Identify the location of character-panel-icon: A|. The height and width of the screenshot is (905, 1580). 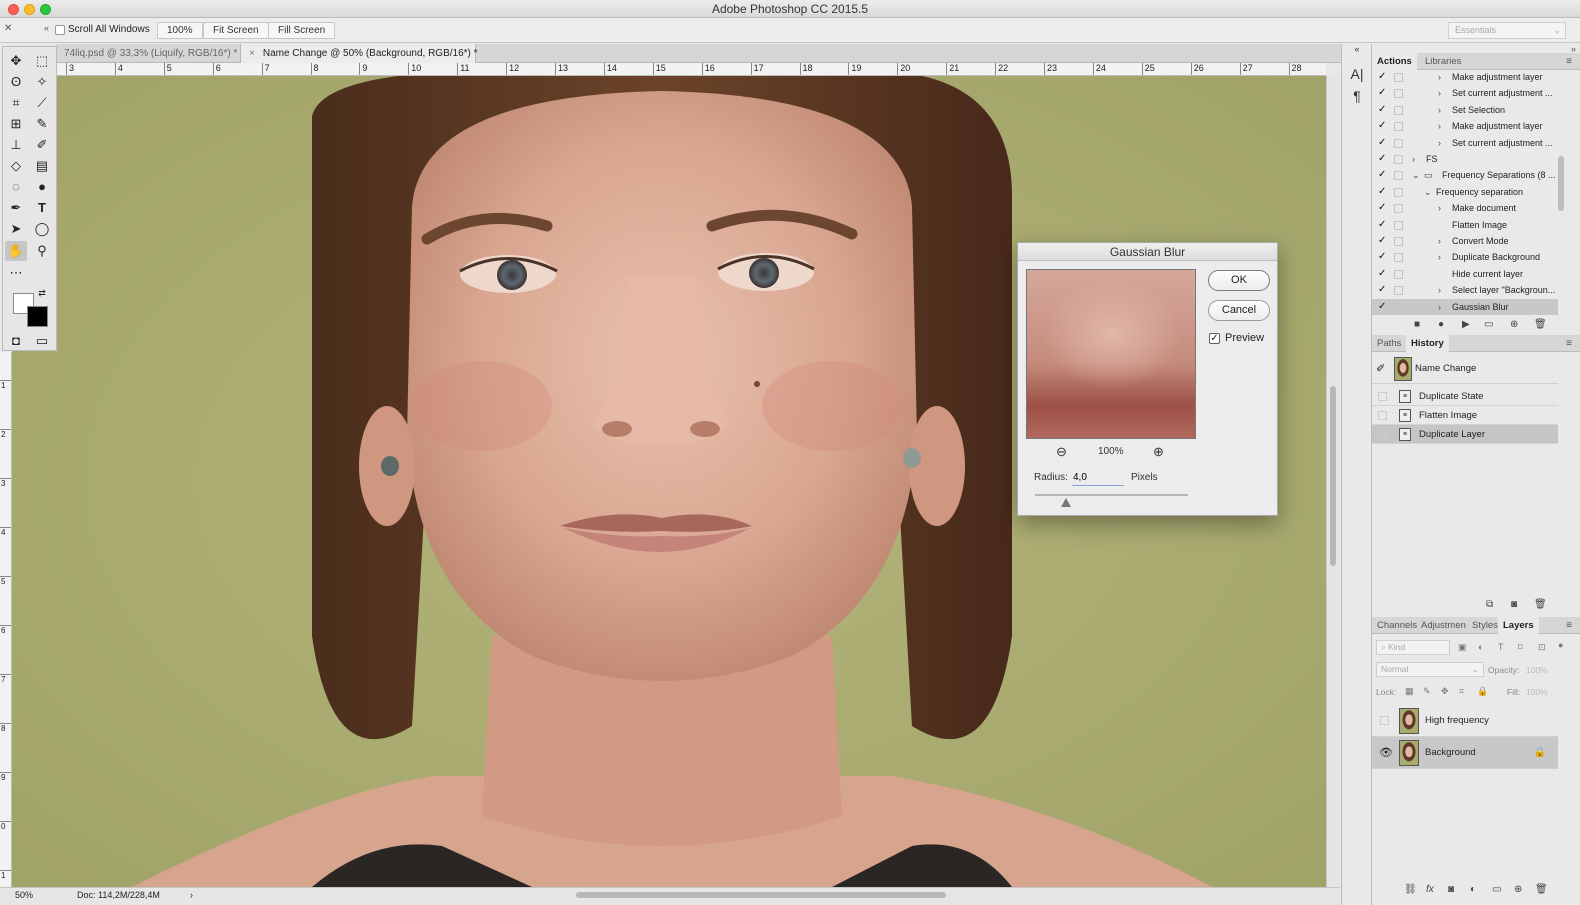
(1357, 74).